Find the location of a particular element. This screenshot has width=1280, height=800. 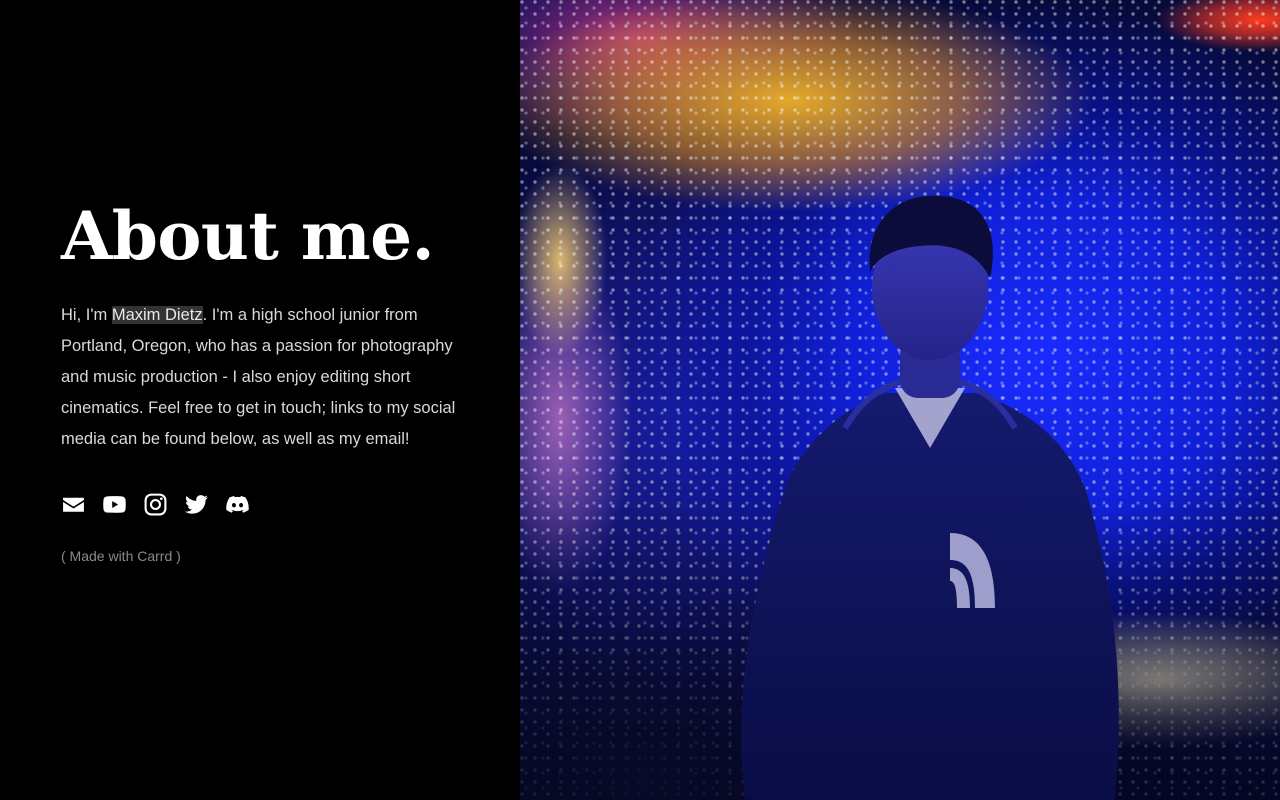

youtube-link is located at coordinates (114, 504).